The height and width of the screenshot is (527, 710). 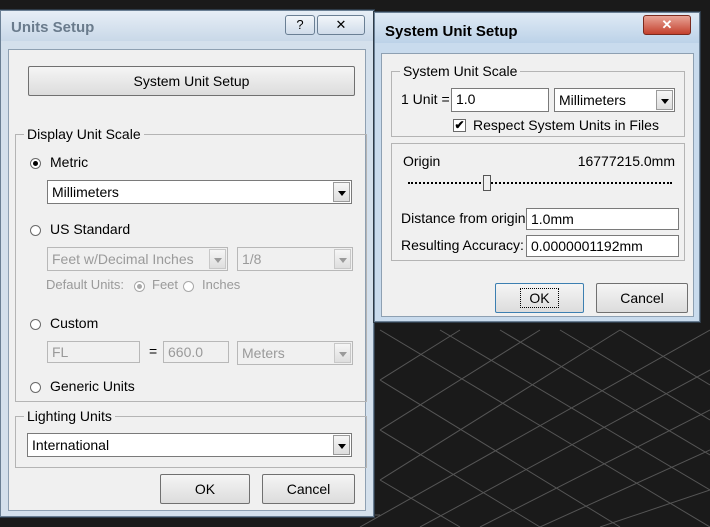 What do you see at coordinates (602, 219) in the screenshot?
I see `distance-field: 1.0mm` at bounding box center [602, 219].